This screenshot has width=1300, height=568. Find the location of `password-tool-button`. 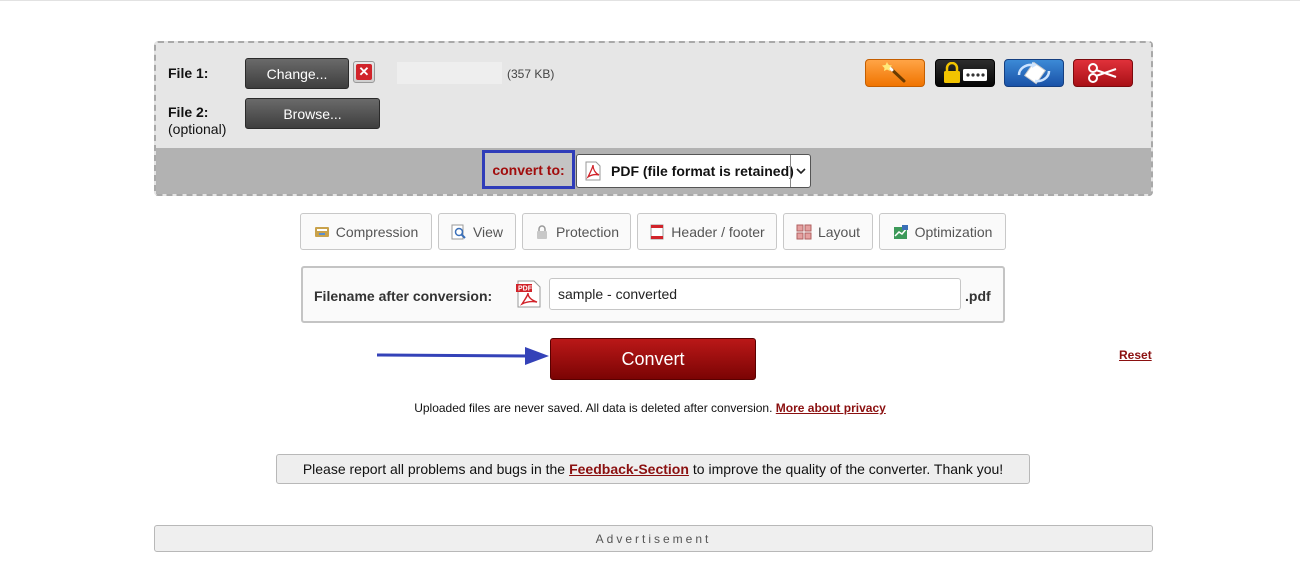

password-tool-button is located at coordinates (965, 73).